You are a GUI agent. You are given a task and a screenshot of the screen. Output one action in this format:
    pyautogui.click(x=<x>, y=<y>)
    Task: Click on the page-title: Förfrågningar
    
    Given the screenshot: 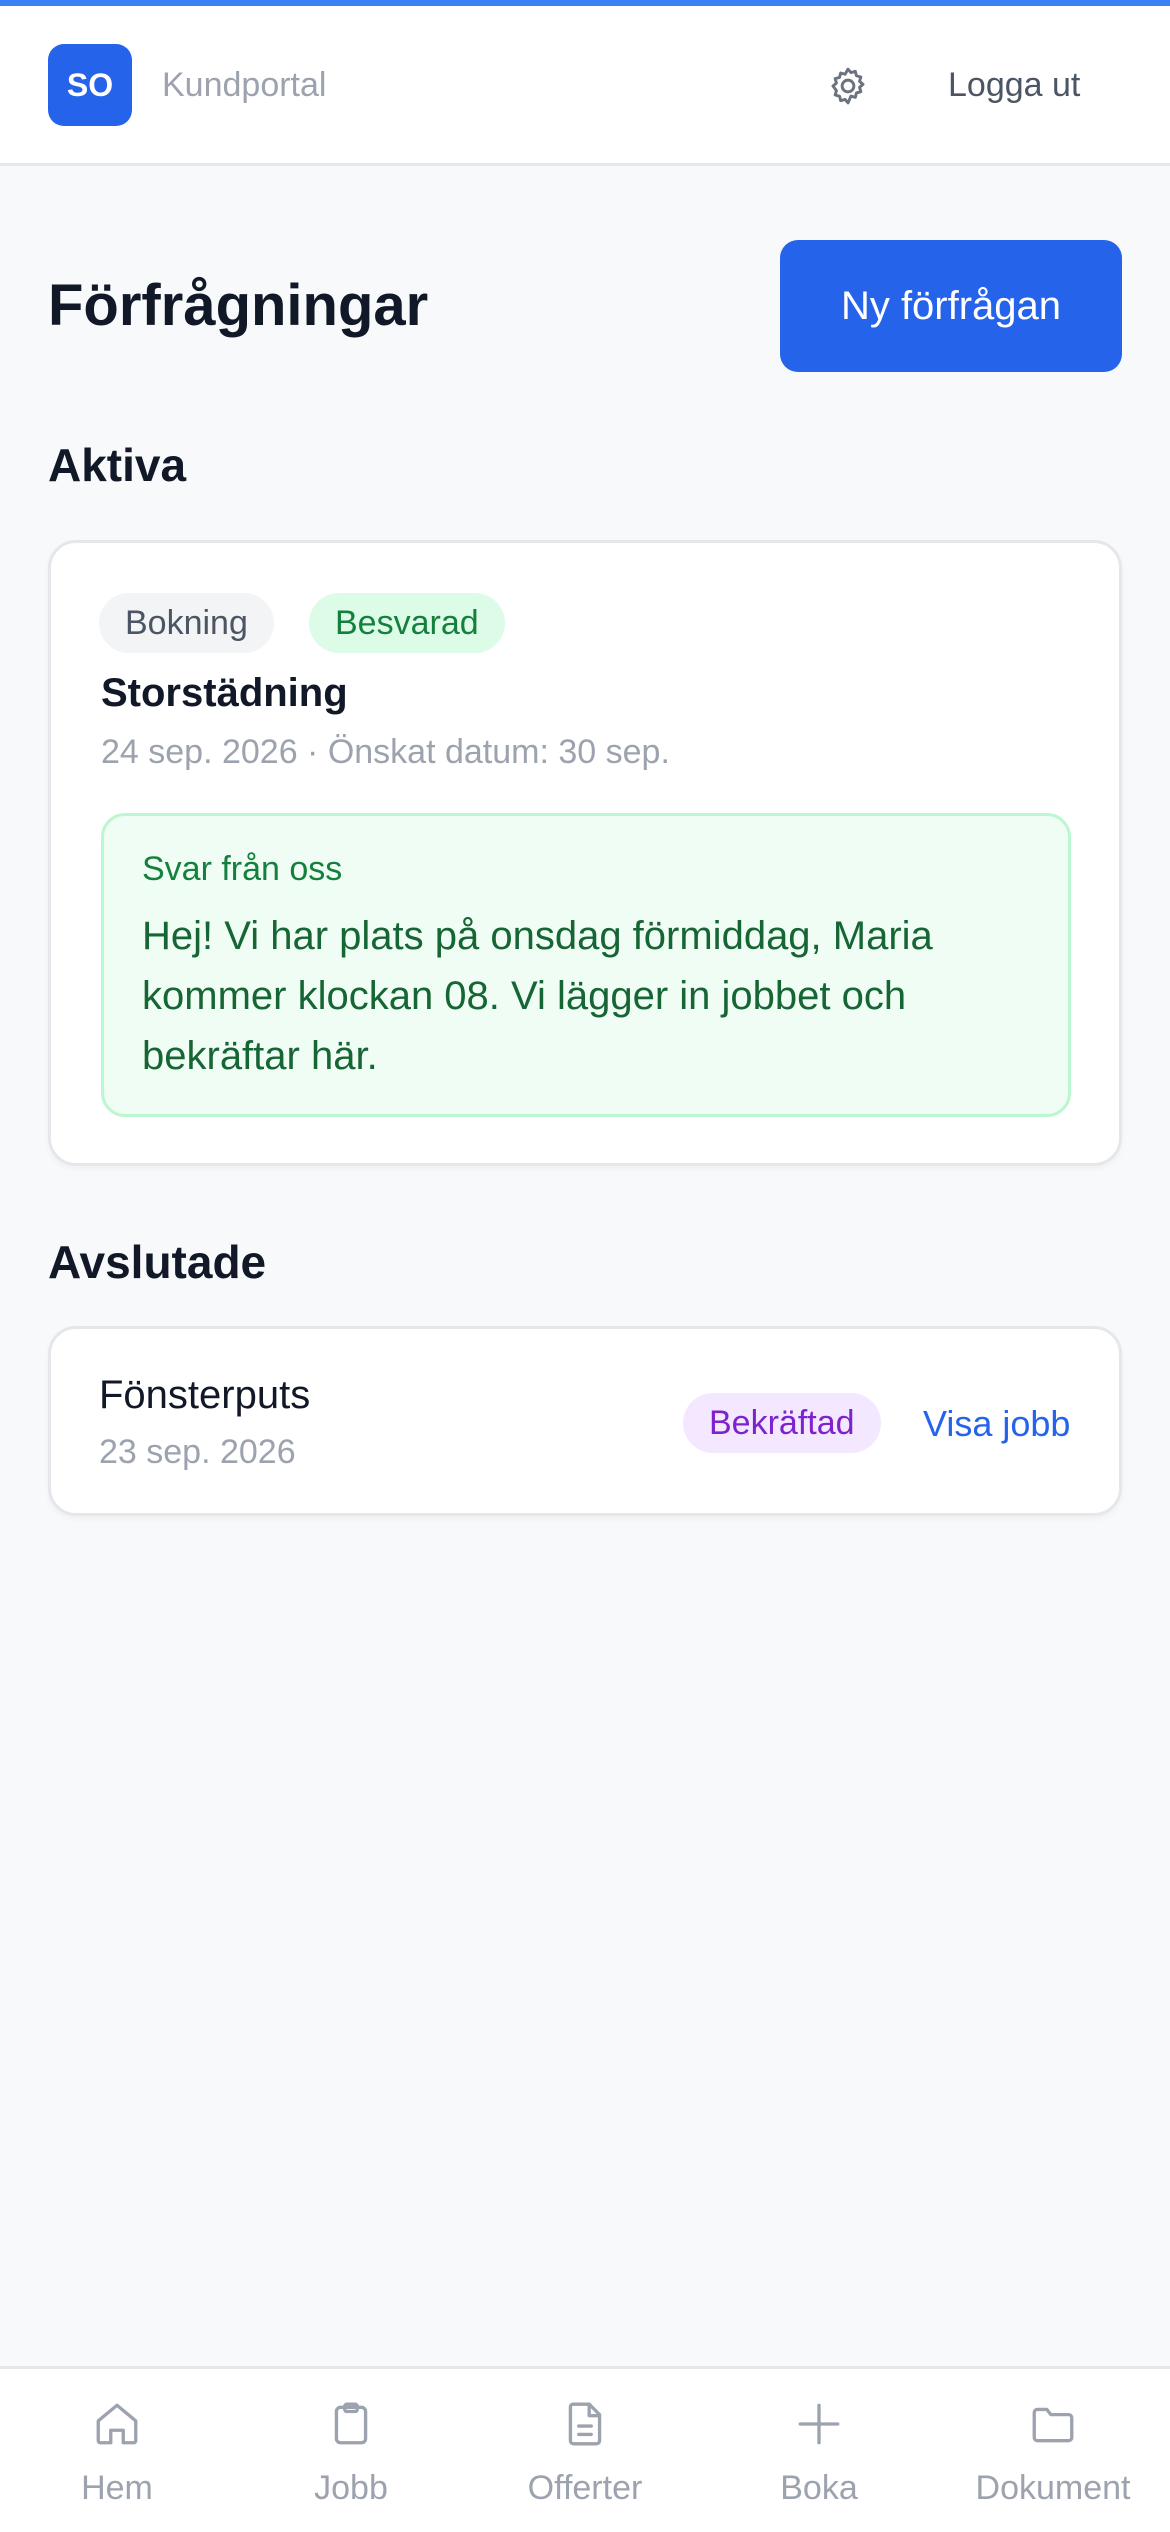 What is the action you would take?
    pyautogui.click(x=238, y=305)
    